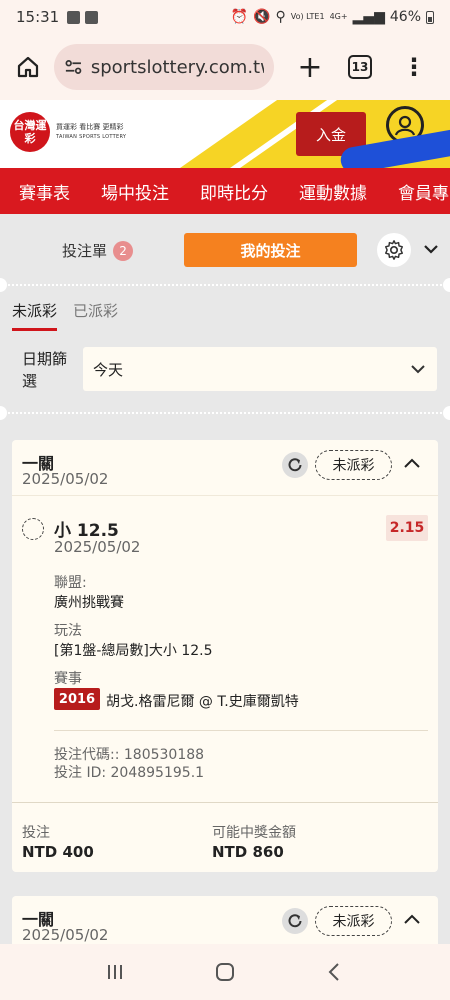 This screenshot has width=450, height=1000. I want to click on league-value: 廣州挑戰賽, so click(89, 603).